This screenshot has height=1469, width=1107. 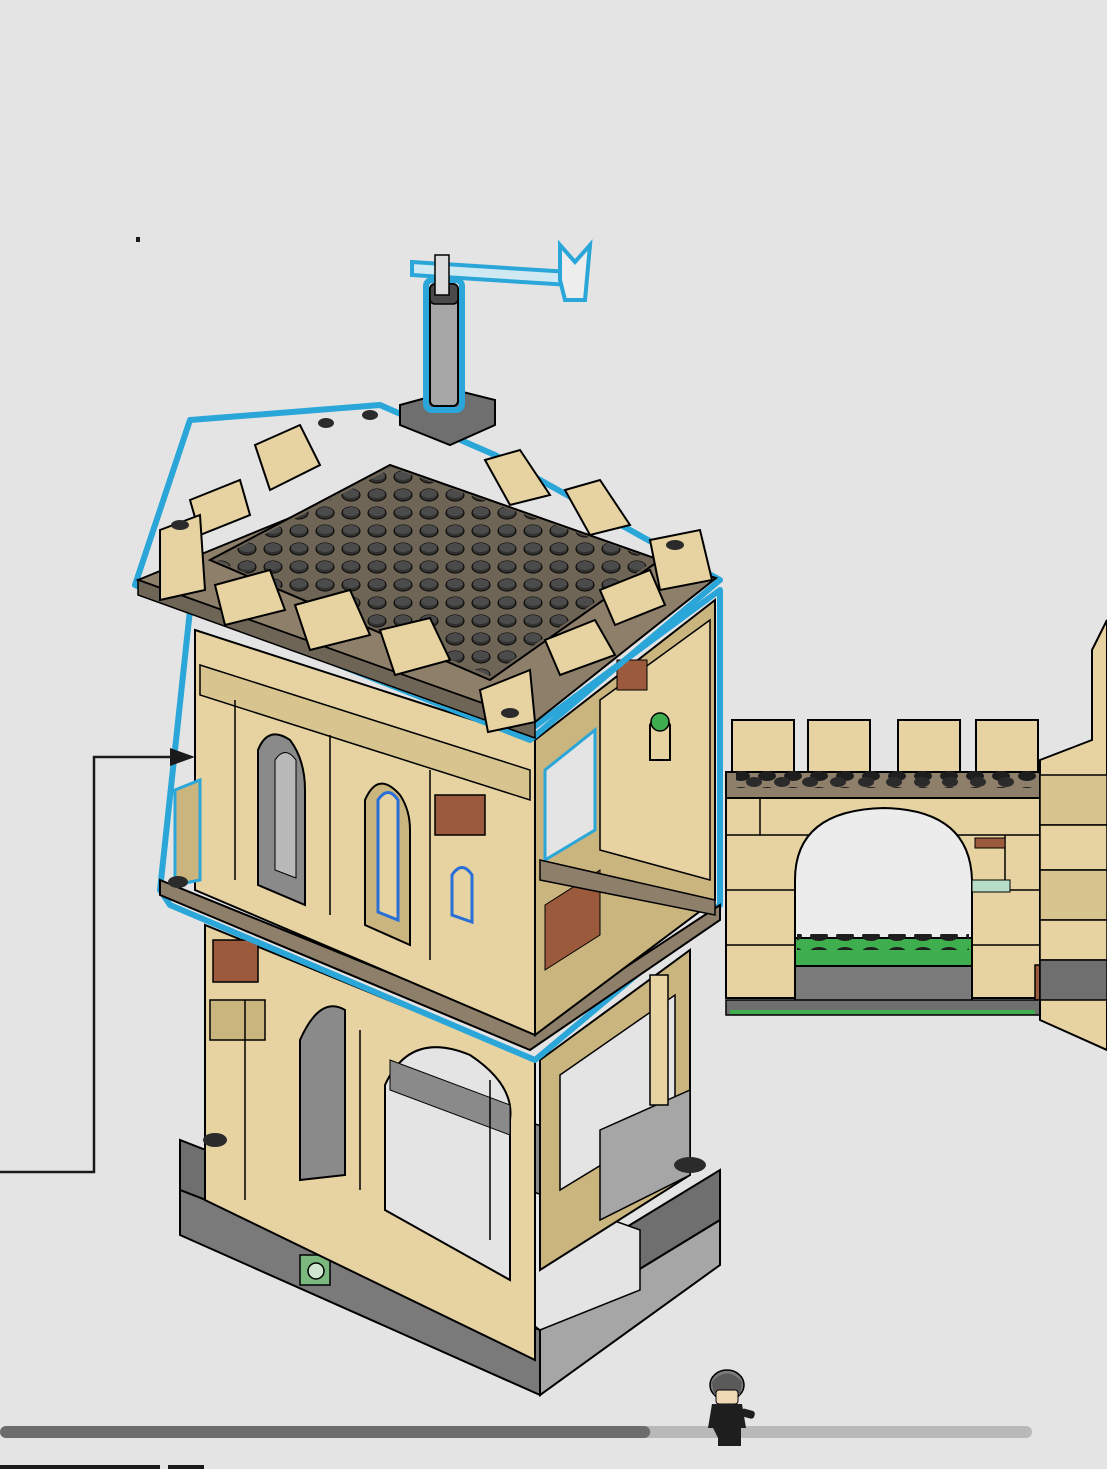 What do you see at coordinates (138, 239) in the screenshot?
I see `step-marker-dot` at bounding box center [138, 239].